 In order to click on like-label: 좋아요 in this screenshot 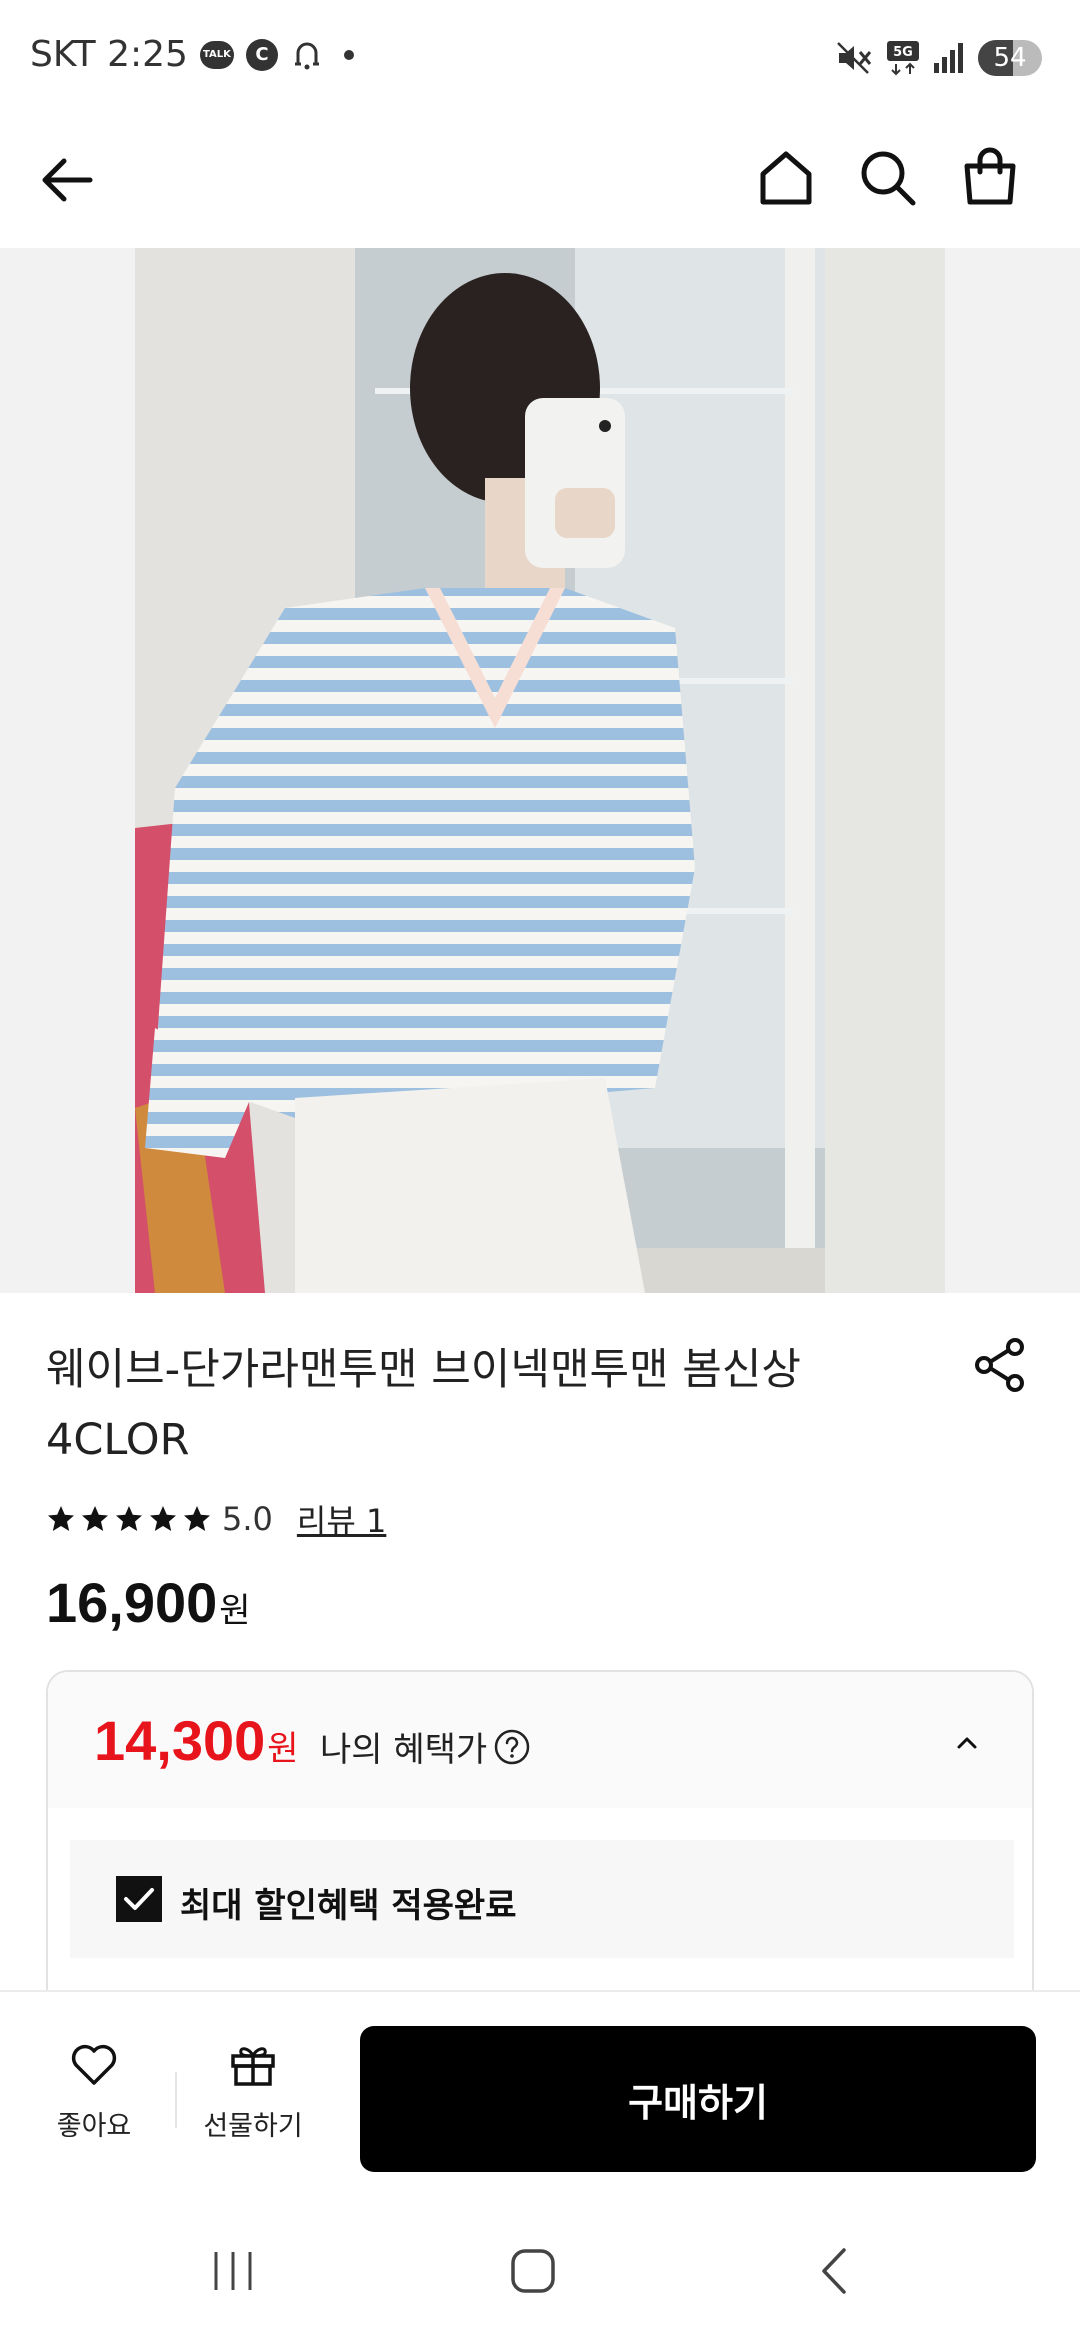, I will do `click(94, 2126)`.